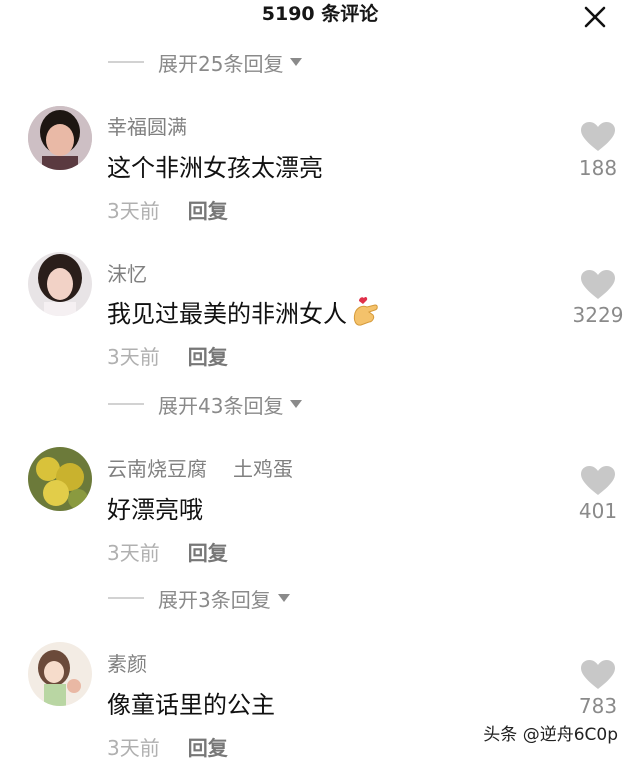 The height and width of the screenshot is (761, 640). Describe the element at coordinates (550, 732) in the screenshot. I see `watermark: 头条 @逆舟6C0p` at that location.